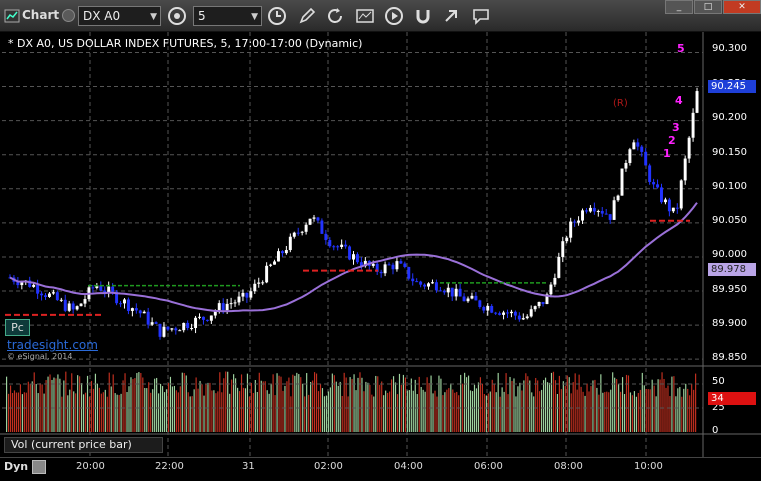 This screenshot has width=761, height=481. I want to click on symbol-input: DX A0 ▼, so click(119, 16).